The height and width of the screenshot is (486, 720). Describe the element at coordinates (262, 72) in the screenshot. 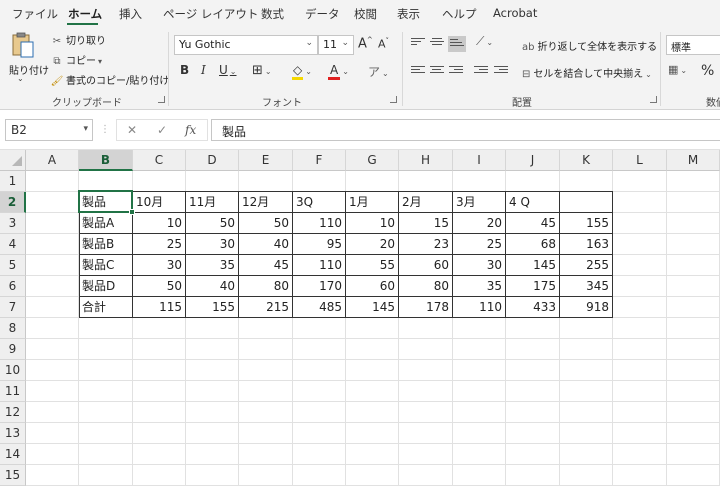

I see `borders-button: ⊞ ⌄` at that location.